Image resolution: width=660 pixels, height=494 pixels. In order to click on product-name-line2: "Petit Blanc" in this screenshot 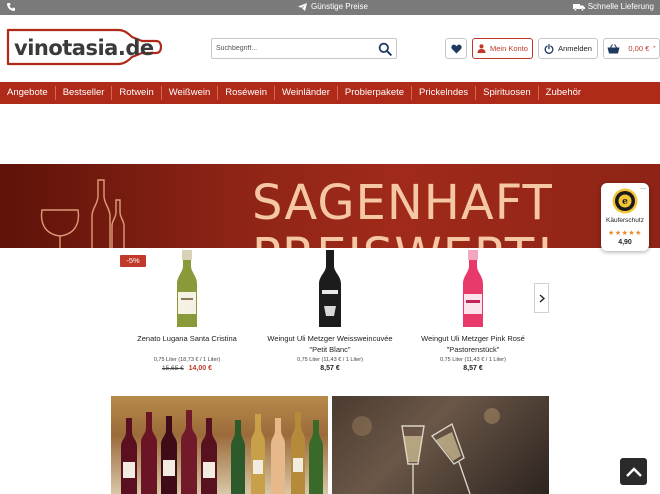, I will do `click(330, 349)`.